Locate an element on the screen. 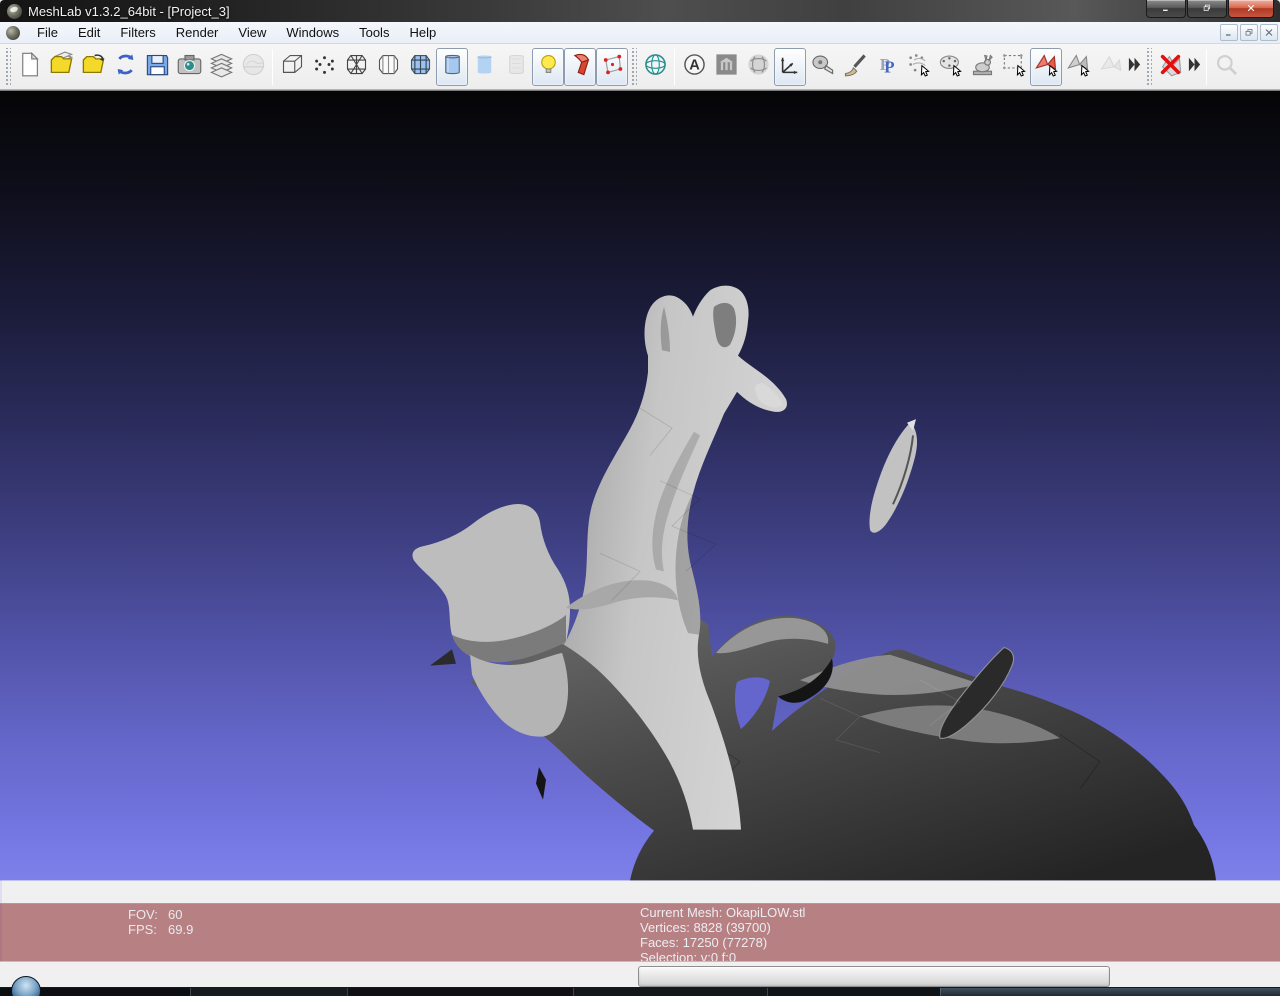 The image size is (1280, 996). layers-icon is located at coordinates (221, 67).